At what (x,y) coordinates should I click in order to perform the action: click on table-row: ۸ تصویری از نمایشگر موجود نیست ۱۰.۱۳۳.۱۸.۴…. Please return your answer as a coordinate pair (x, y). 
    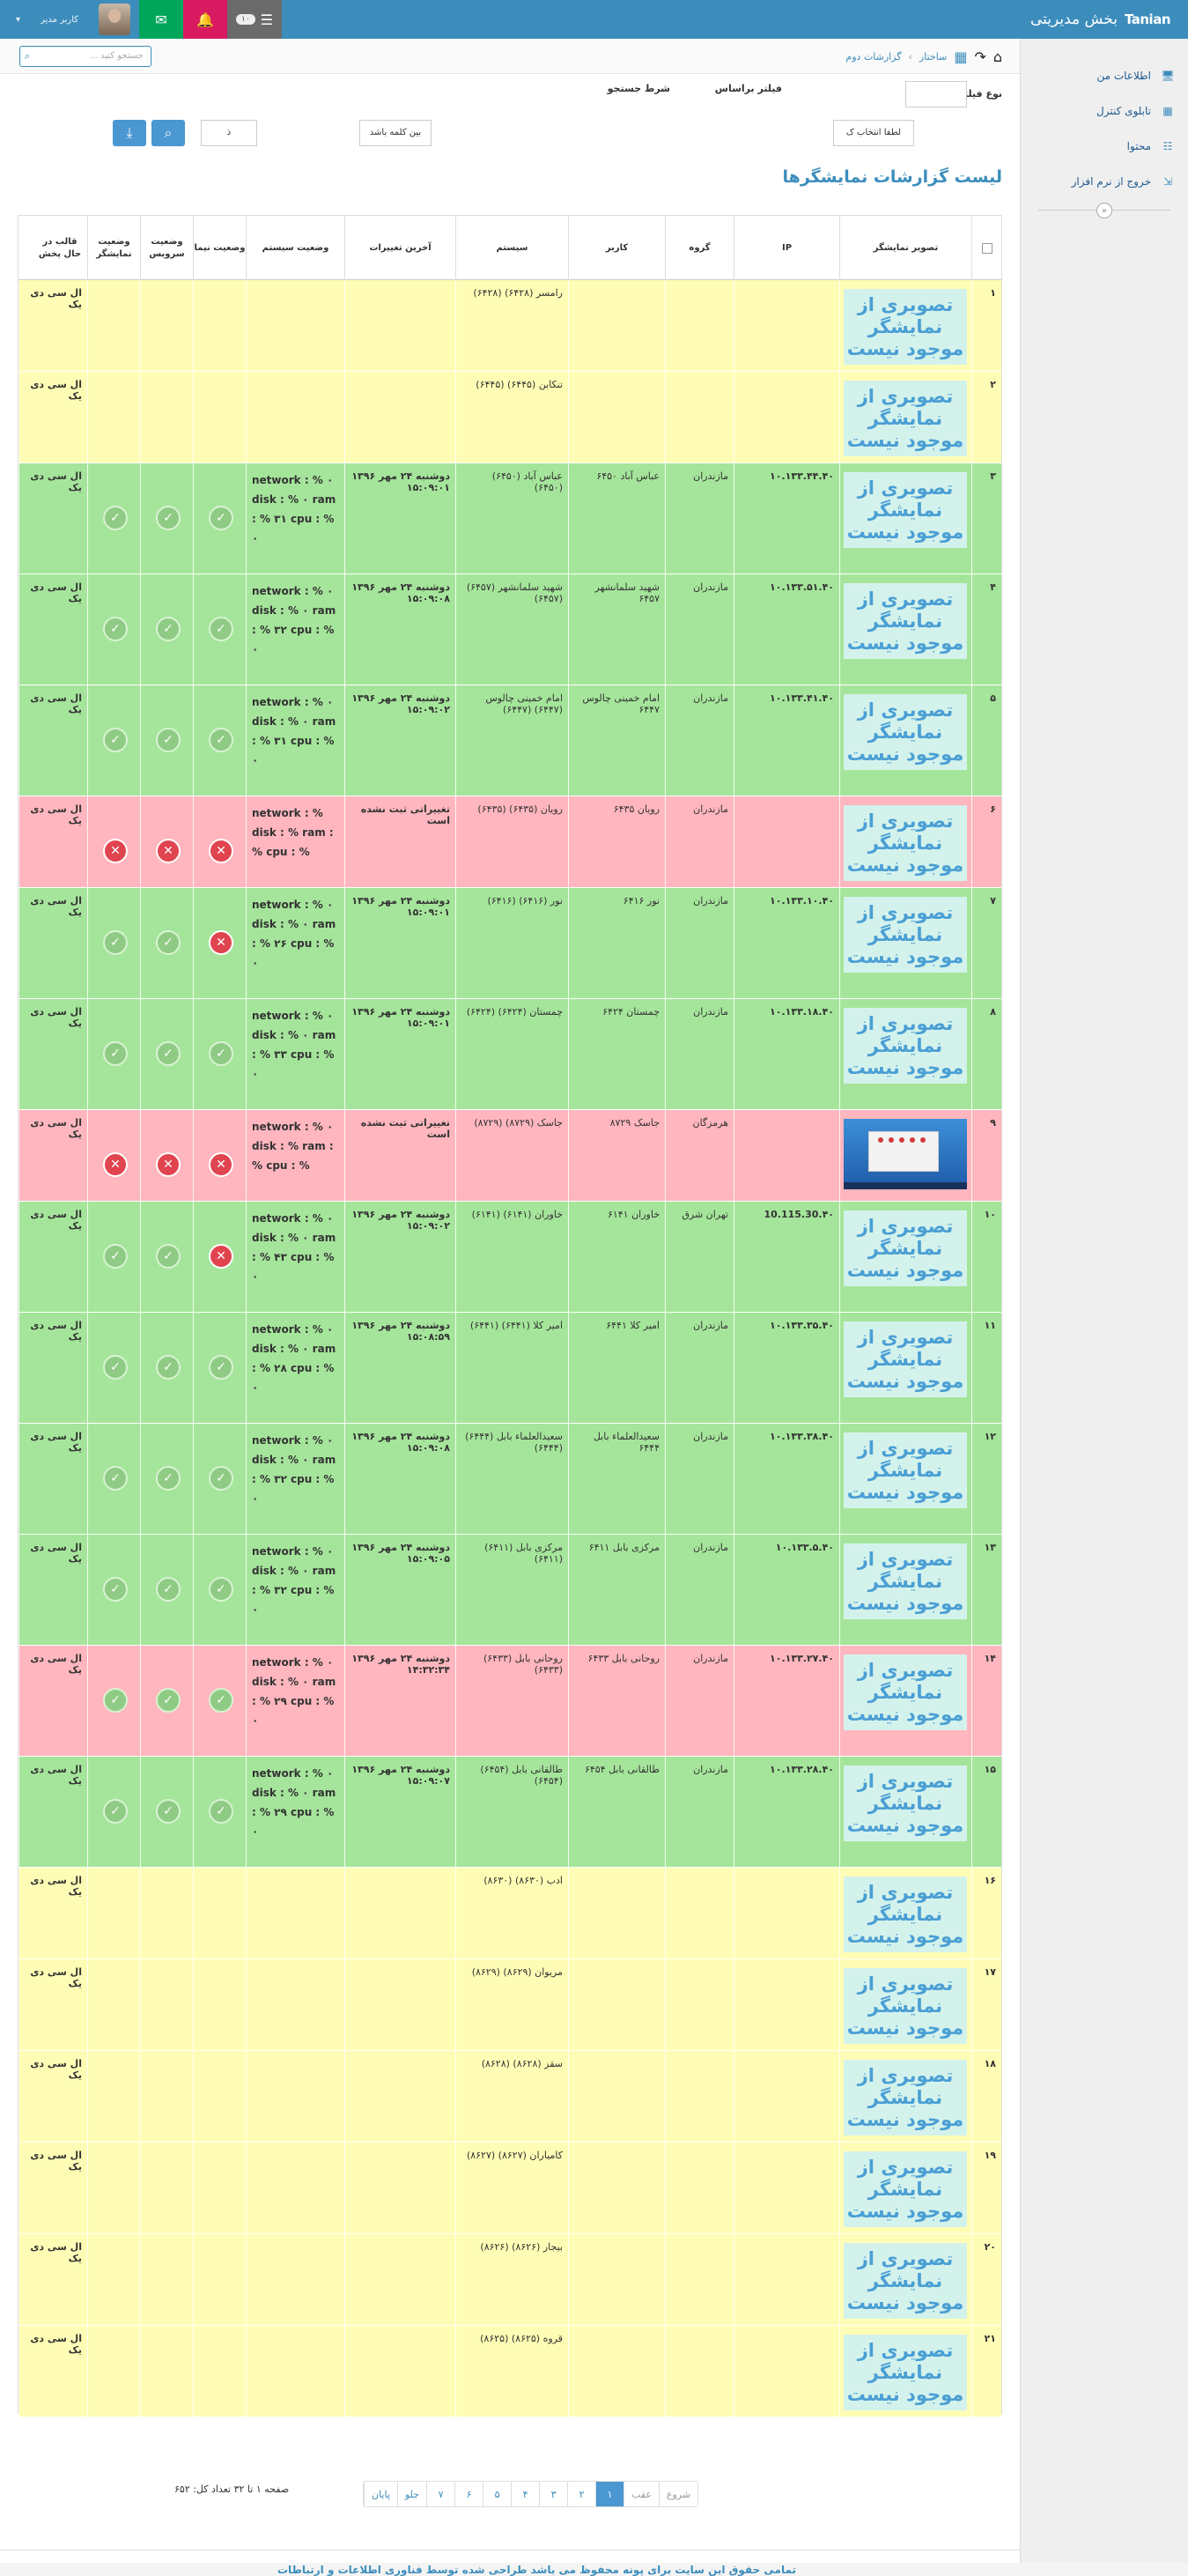
    Looking at the image, I should click on (510, 1055).